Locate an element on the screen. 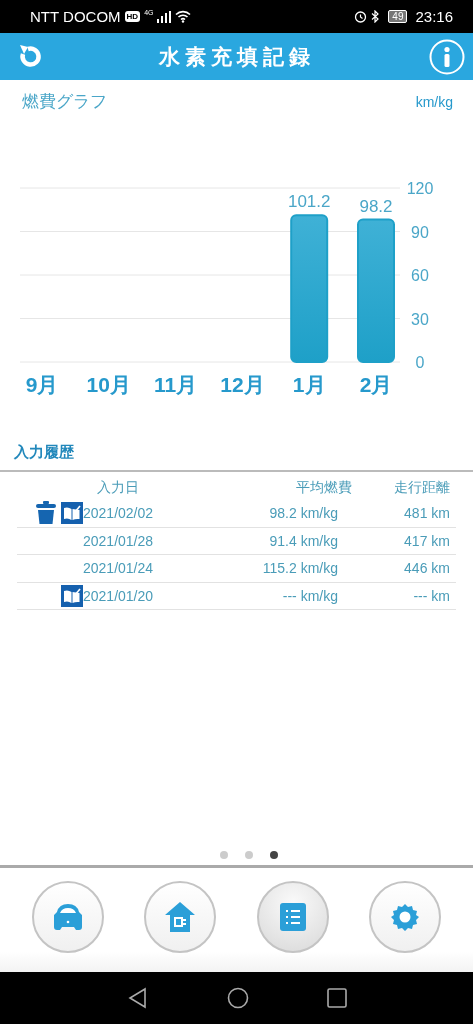 The image size is (473, 1024). y-tick-label: 0 is located at coordinates (420, 362).